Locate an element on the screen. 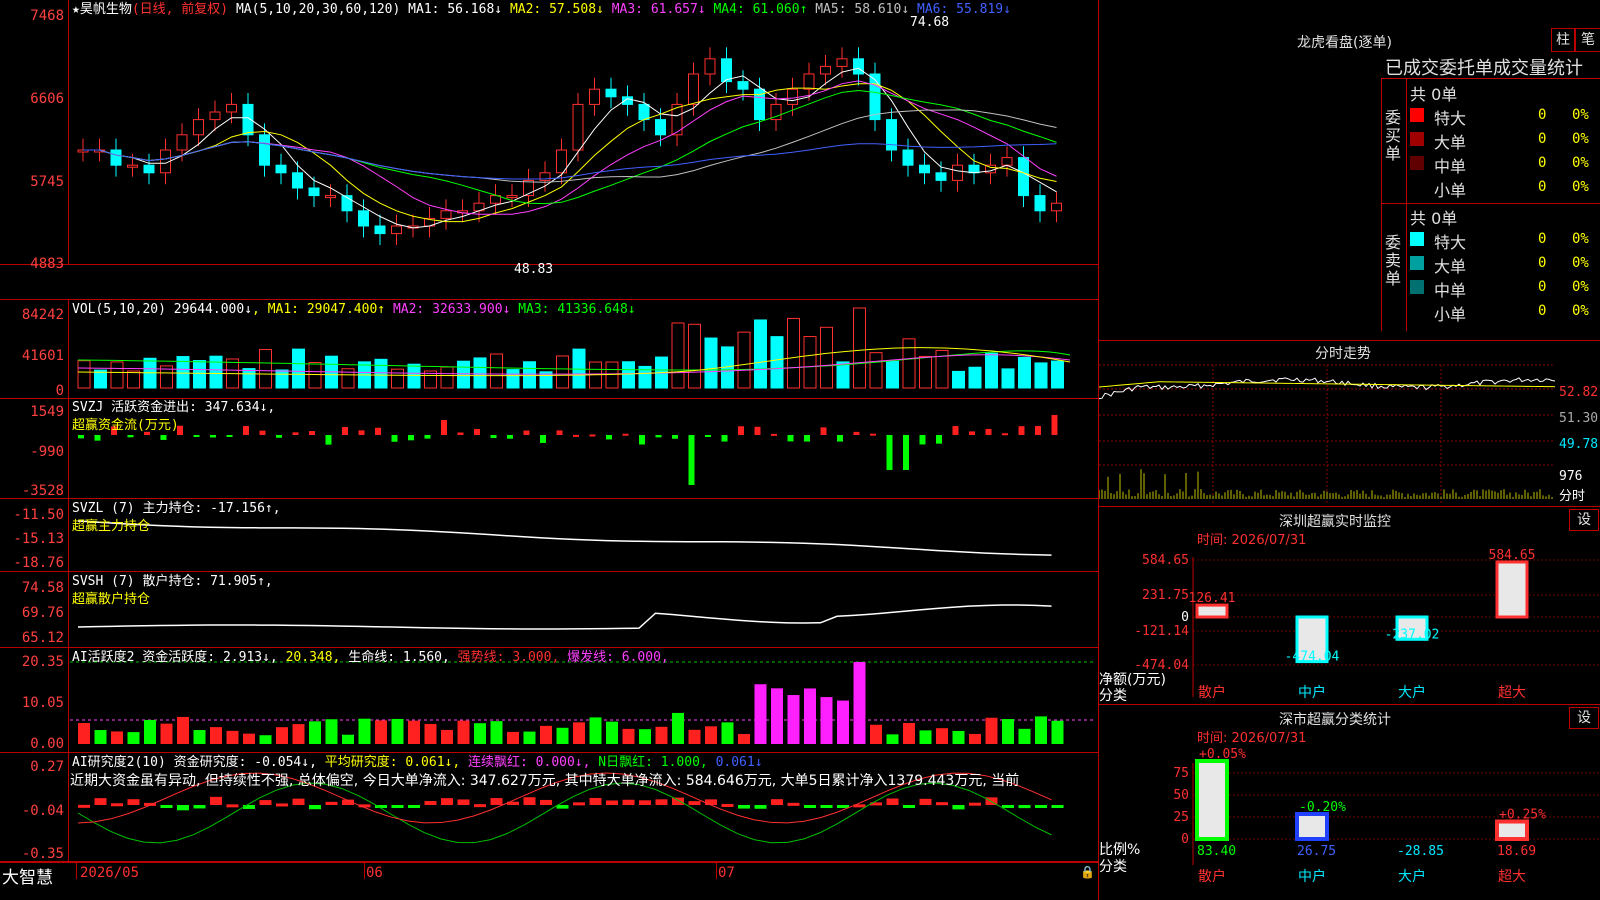 This screenshot has height=900, width=1600. lock-icon: 🔒 is located at coordinates (1087, 872).